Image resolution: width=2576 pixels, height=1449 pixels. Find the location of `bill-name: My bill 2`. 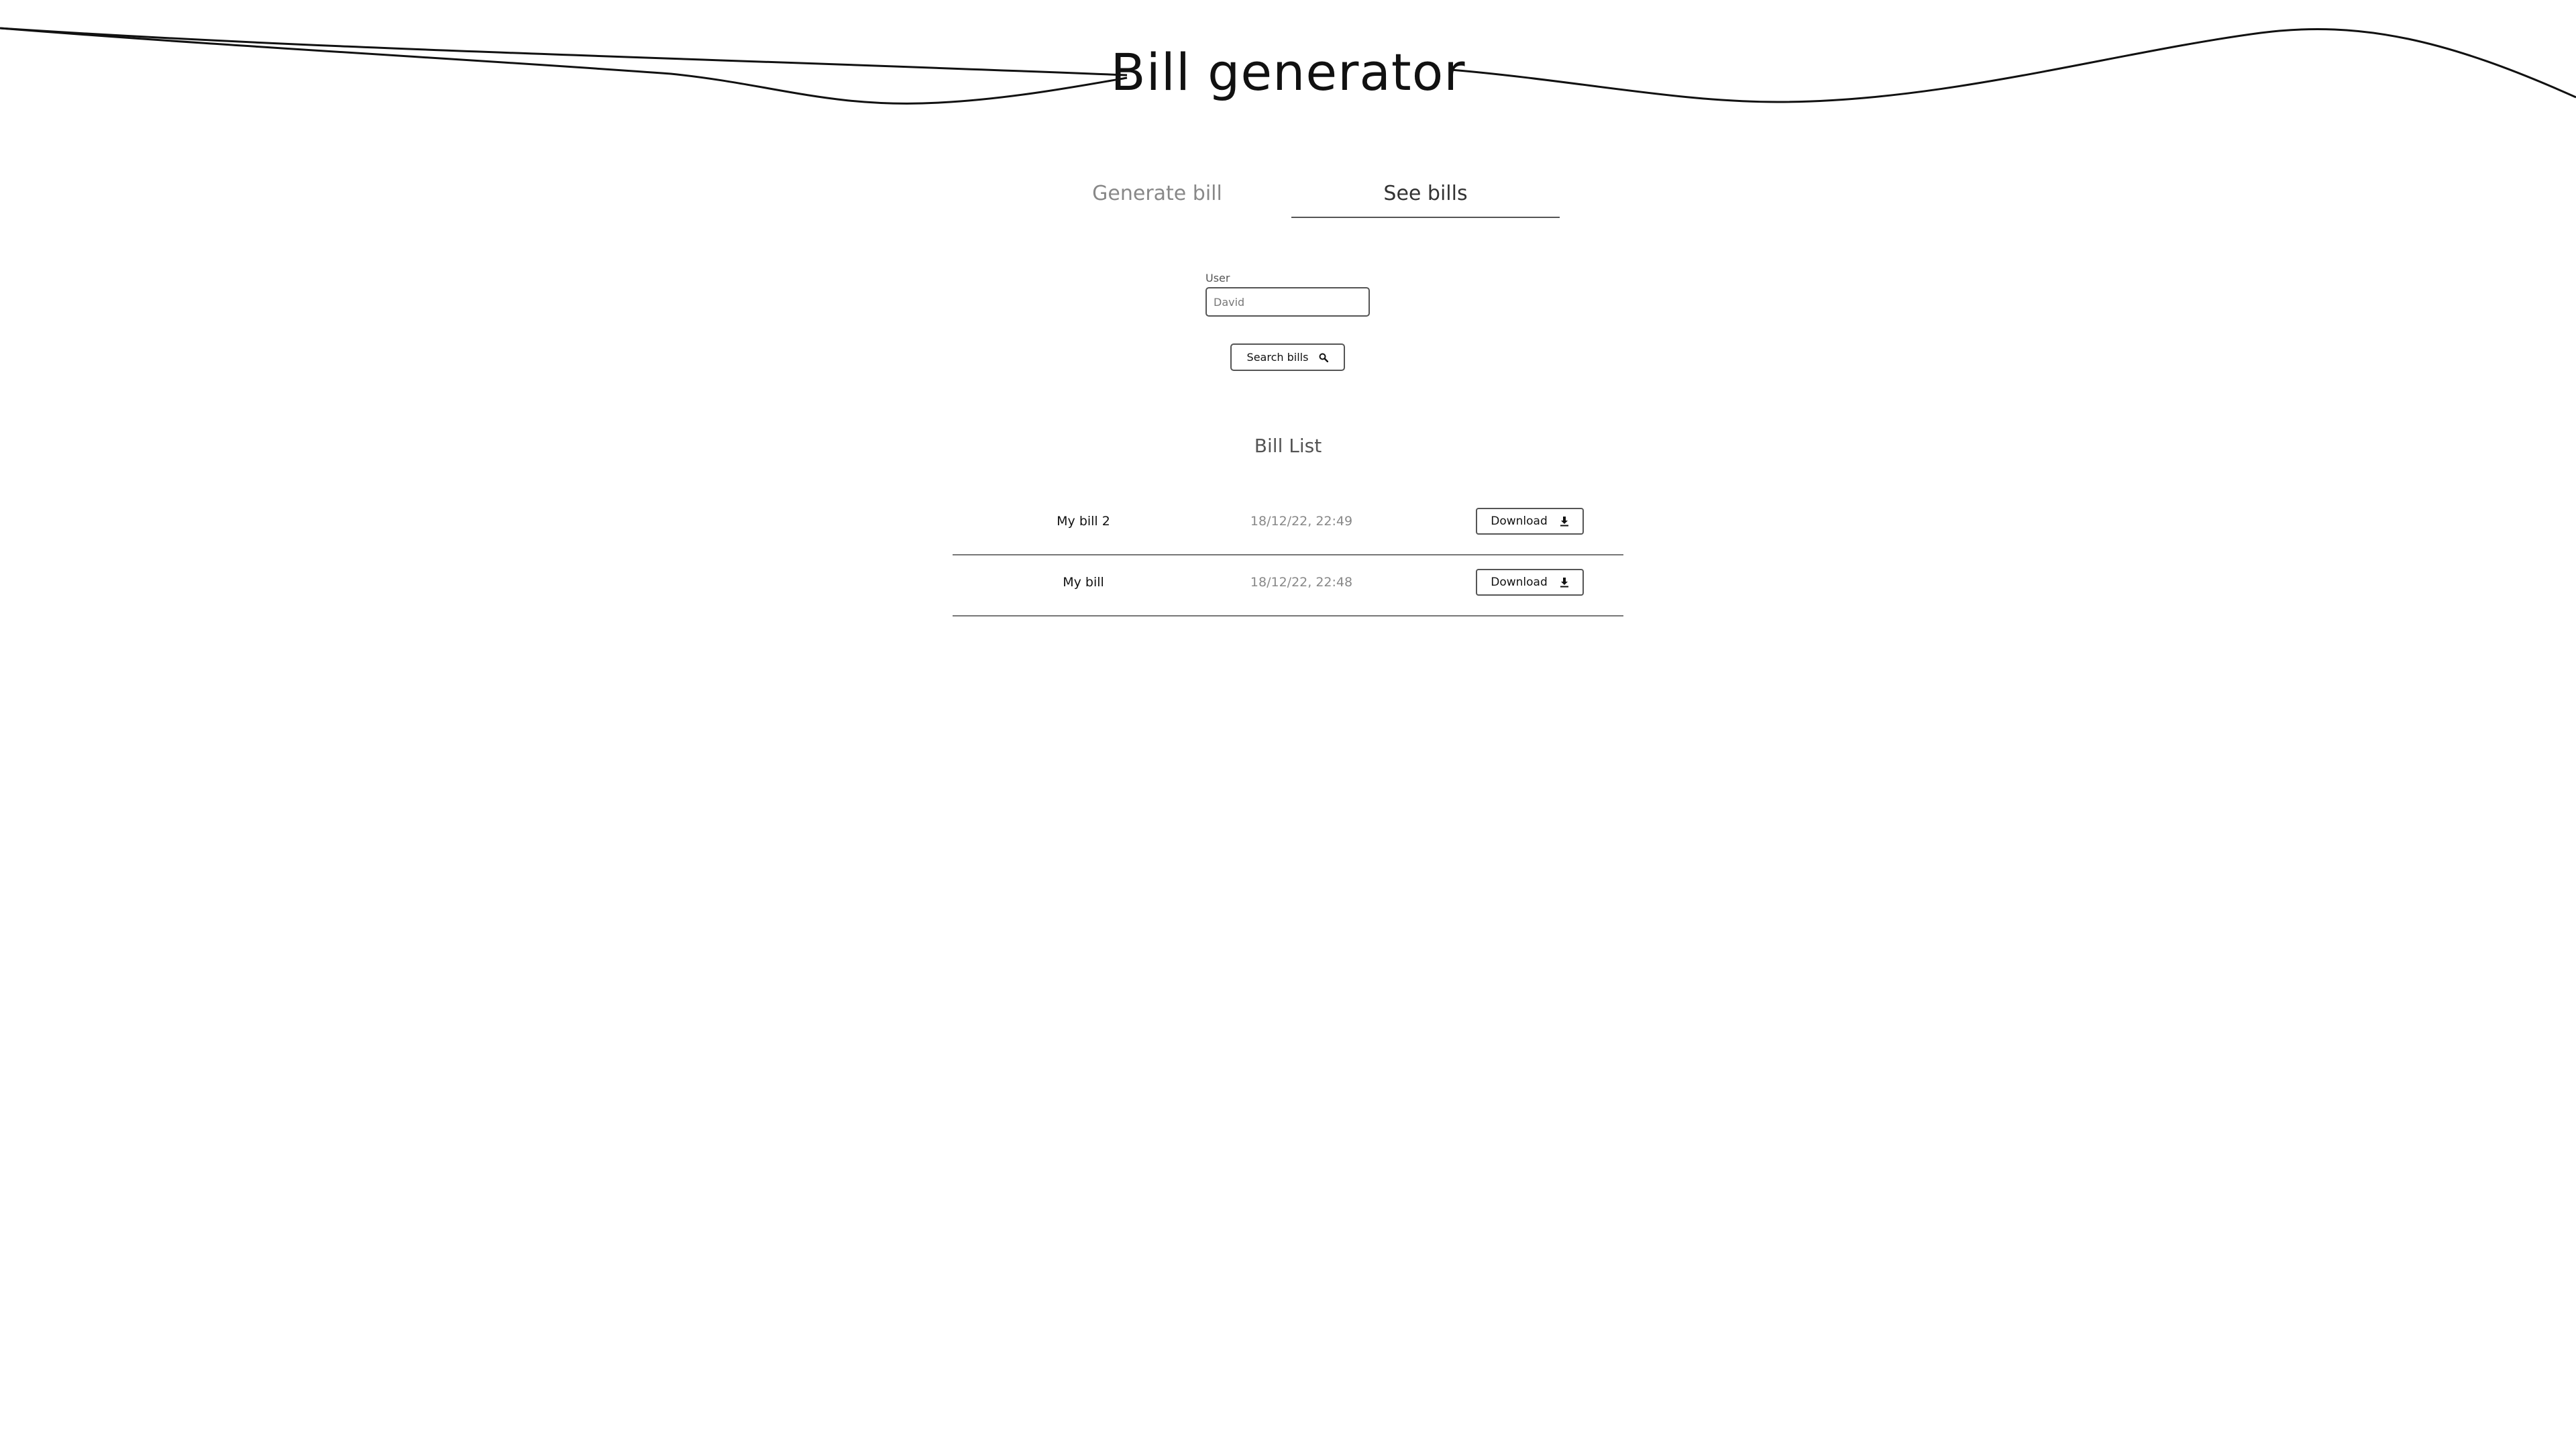

bill-name: My bill 2 is located at coordinates (1083, 521).